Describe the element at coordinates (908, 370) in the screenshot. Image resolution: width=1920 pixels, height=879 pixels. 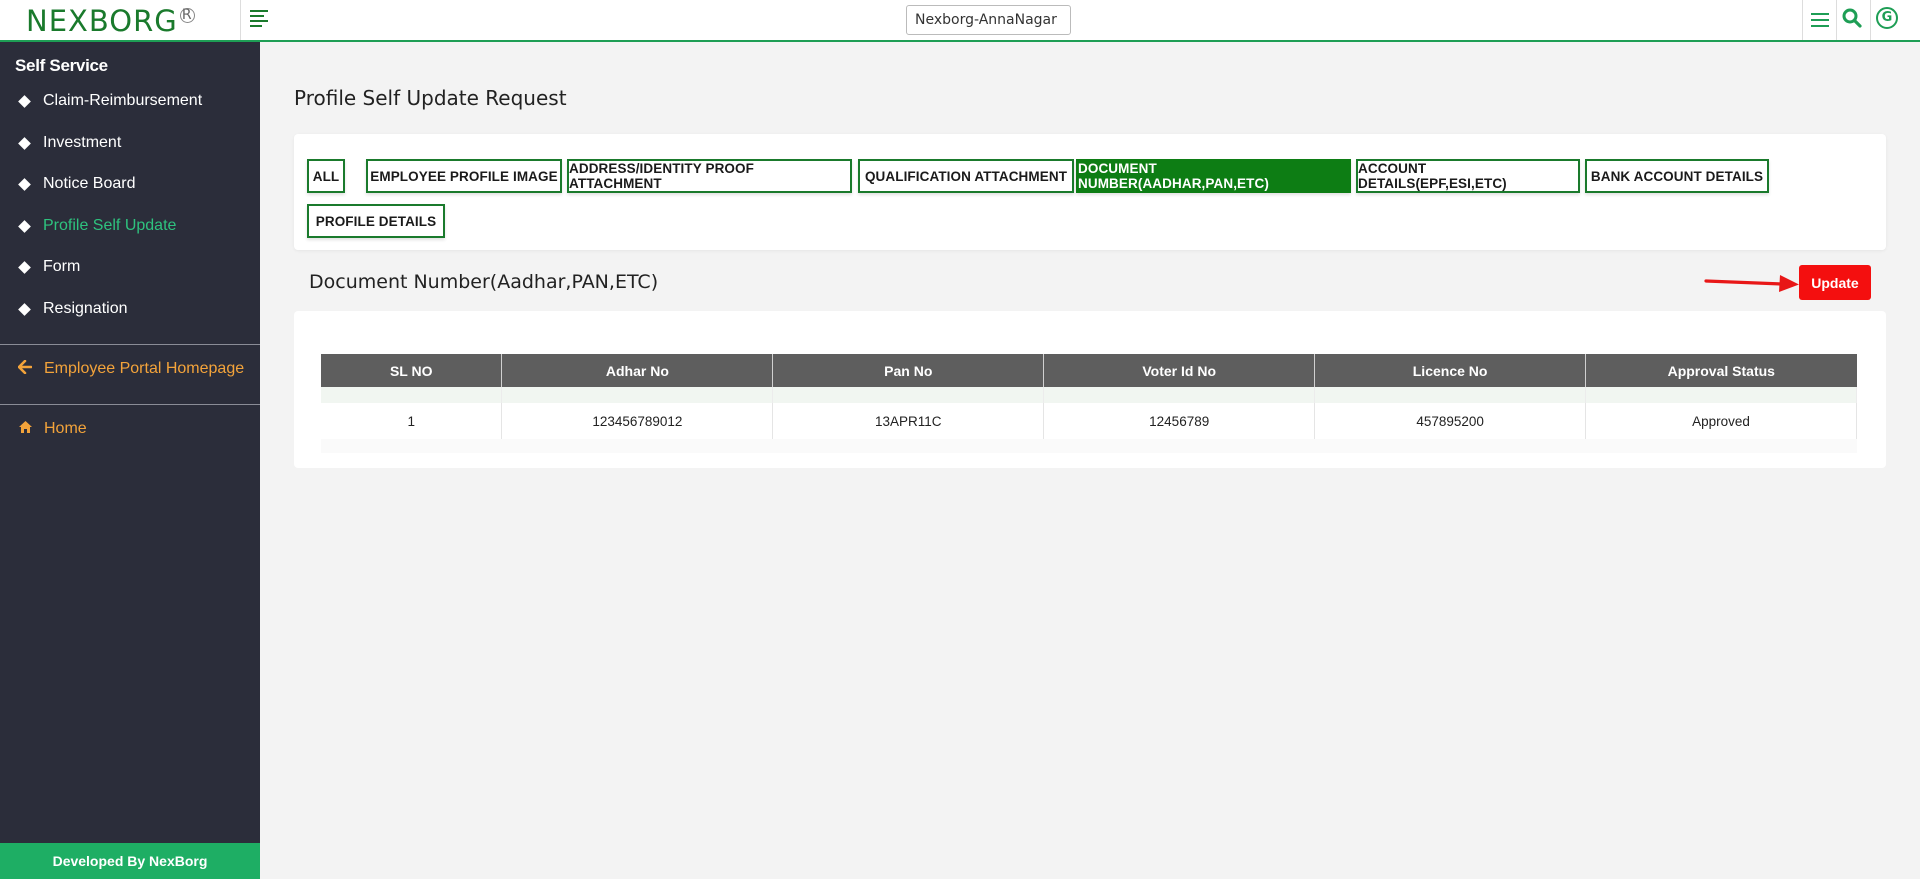
I see `column-header-pan-no: Pan No` at that location.